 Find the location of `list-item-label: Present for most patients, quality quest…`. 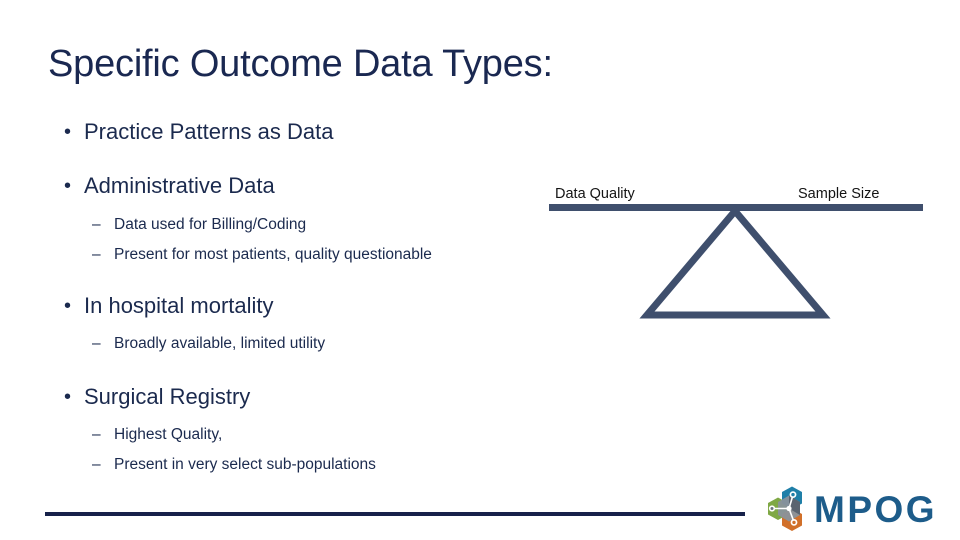

list-item-label: Present for most patients, quality quest… is located at coordinates (273, 254).